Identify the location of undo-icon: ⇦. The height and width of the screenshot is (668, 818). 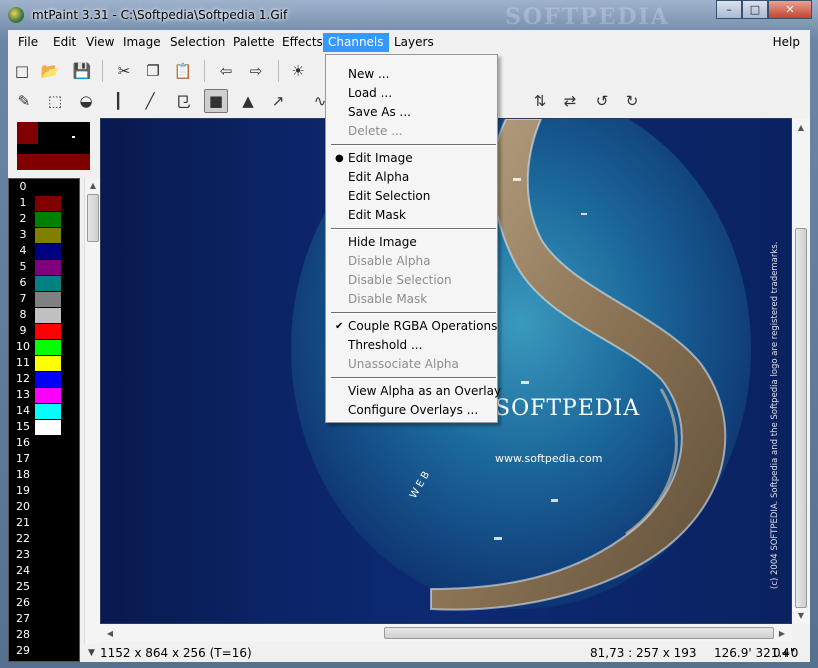
(226, 71).